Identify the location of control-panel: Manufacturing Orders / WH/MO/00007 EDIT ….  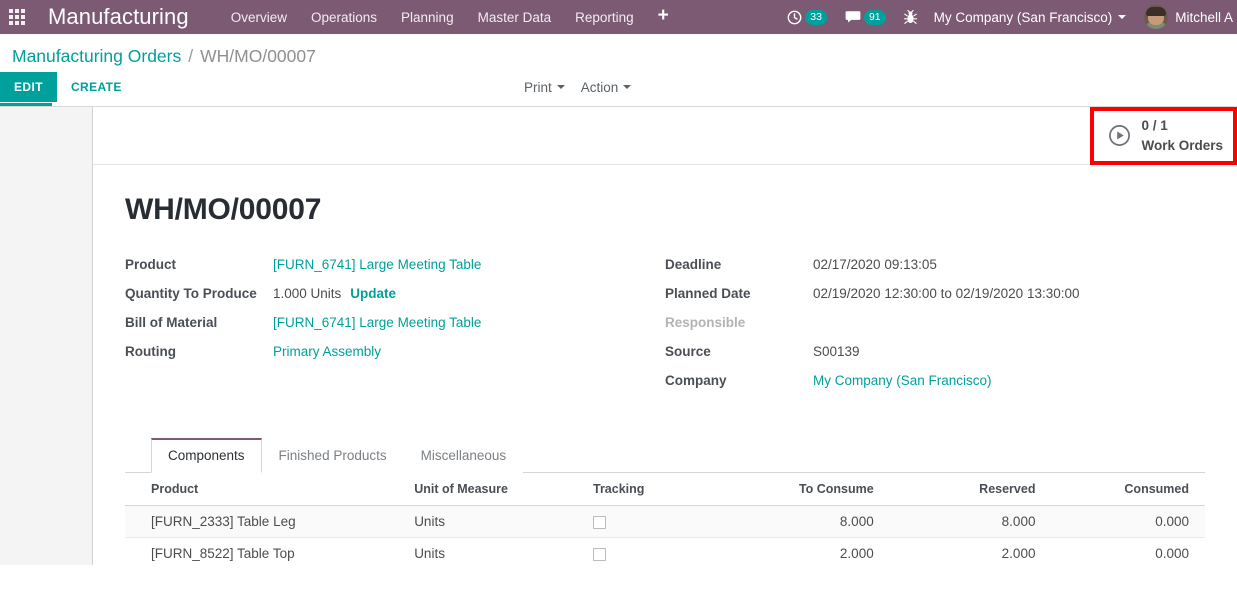
(618, 70).